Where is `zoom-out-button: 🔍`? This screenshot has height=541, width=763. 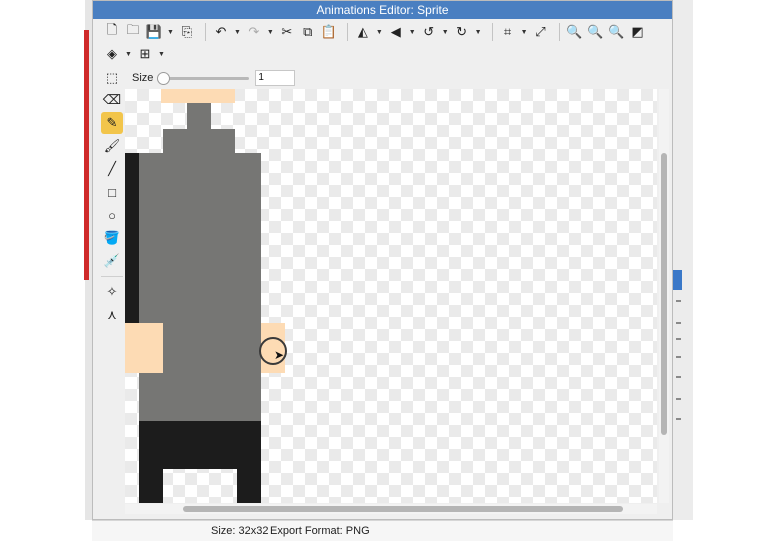
zoom-out-button: 🔍 is located at coordinates (596, 32).